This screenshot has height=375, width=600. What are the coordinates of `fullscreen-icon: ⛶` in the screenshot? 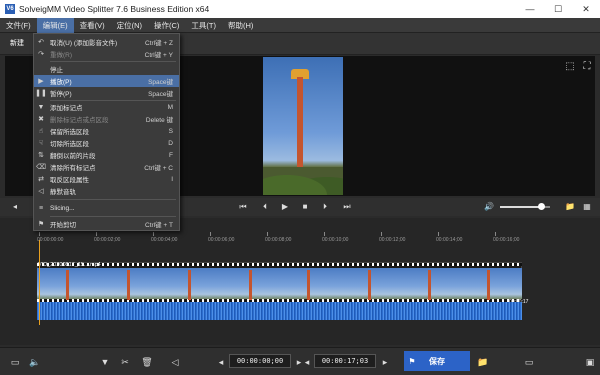 It's located at (587, 67).